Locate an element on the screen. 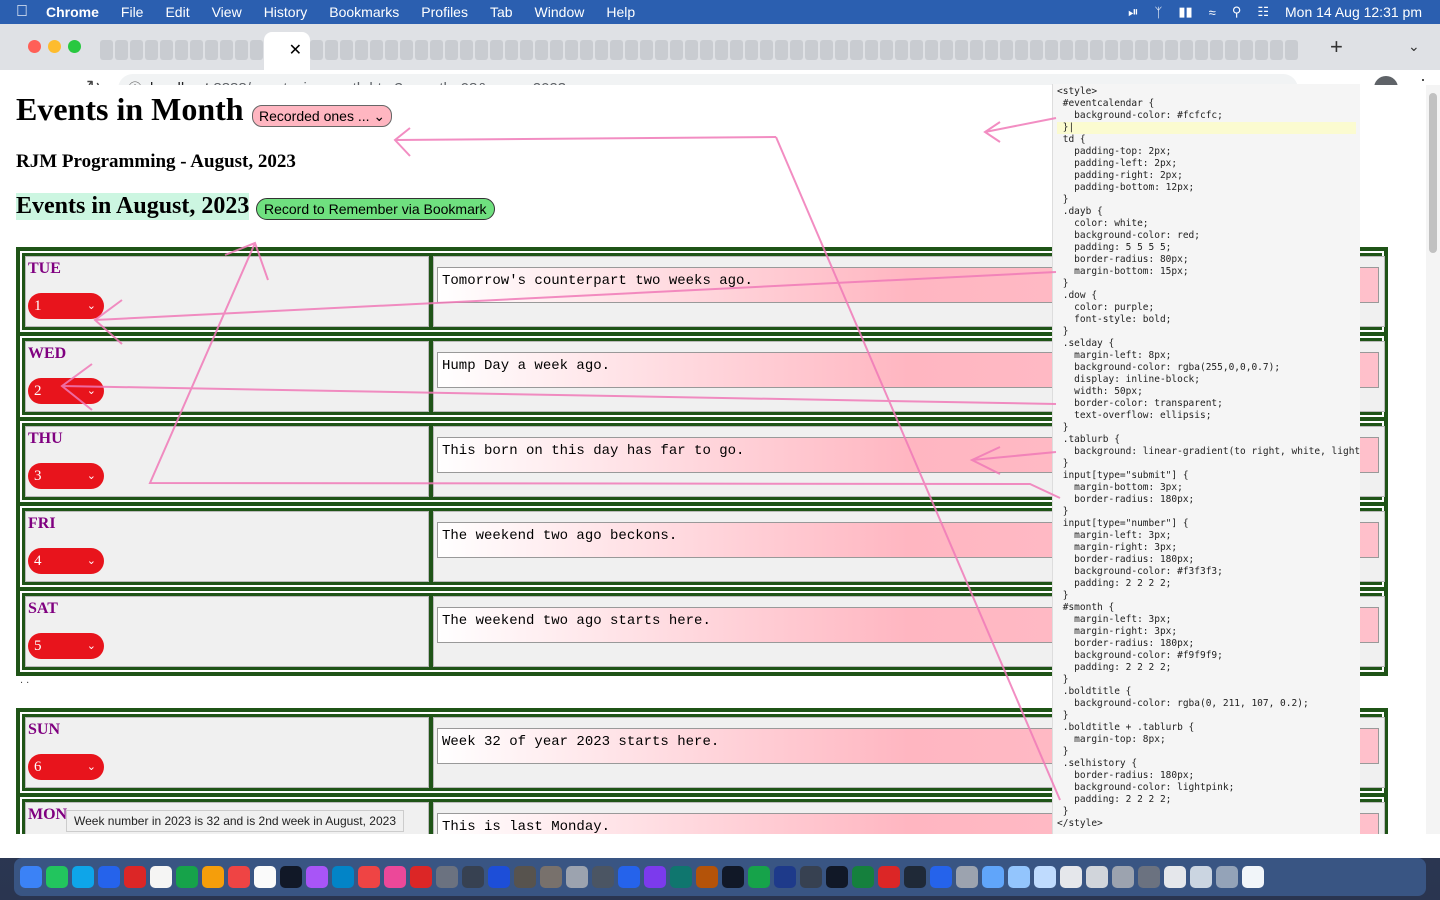  page-scrollbar is located at coordinates (1433, 459).